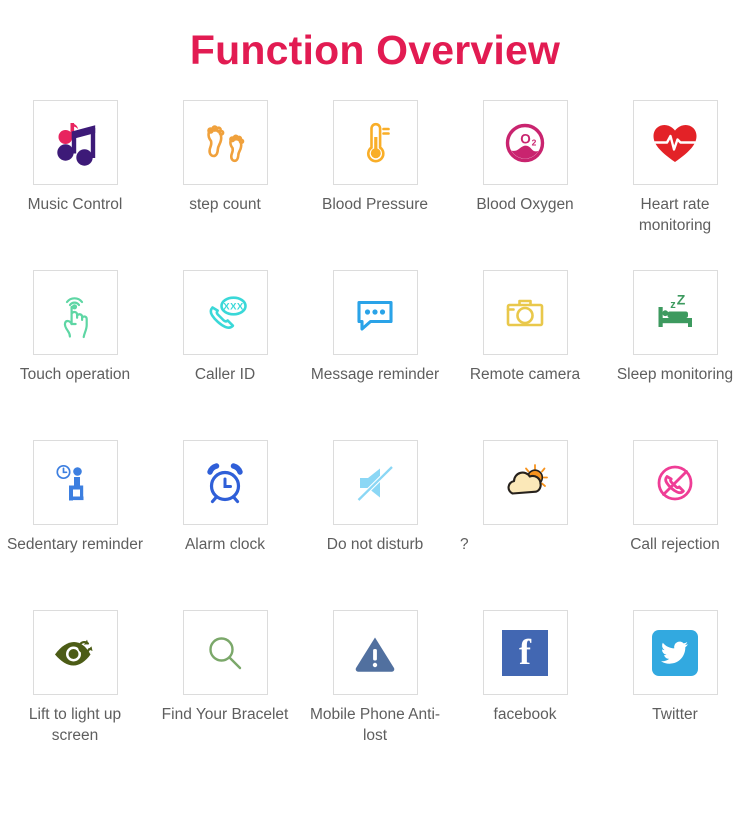 This screenshot has height=818, width=750. What do you see at coordinates (375, 725) in the screenshot?
I see `function-label: Mobile Phone Anti-lost` at bounding box center [375, 725].